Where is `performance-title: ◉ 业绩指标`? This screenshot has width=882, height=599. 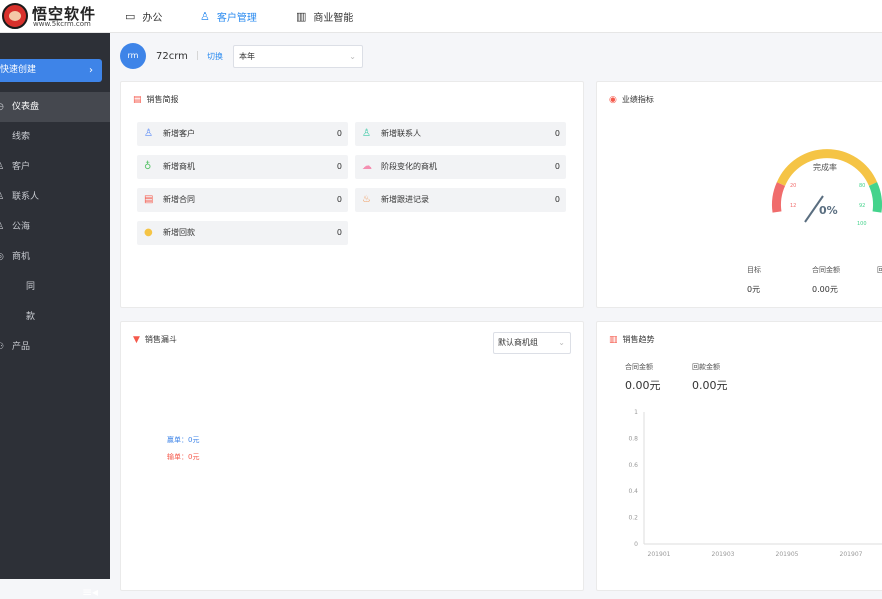 performance-title: ◉ 业绩指标 is located at coordinates (631, 99).